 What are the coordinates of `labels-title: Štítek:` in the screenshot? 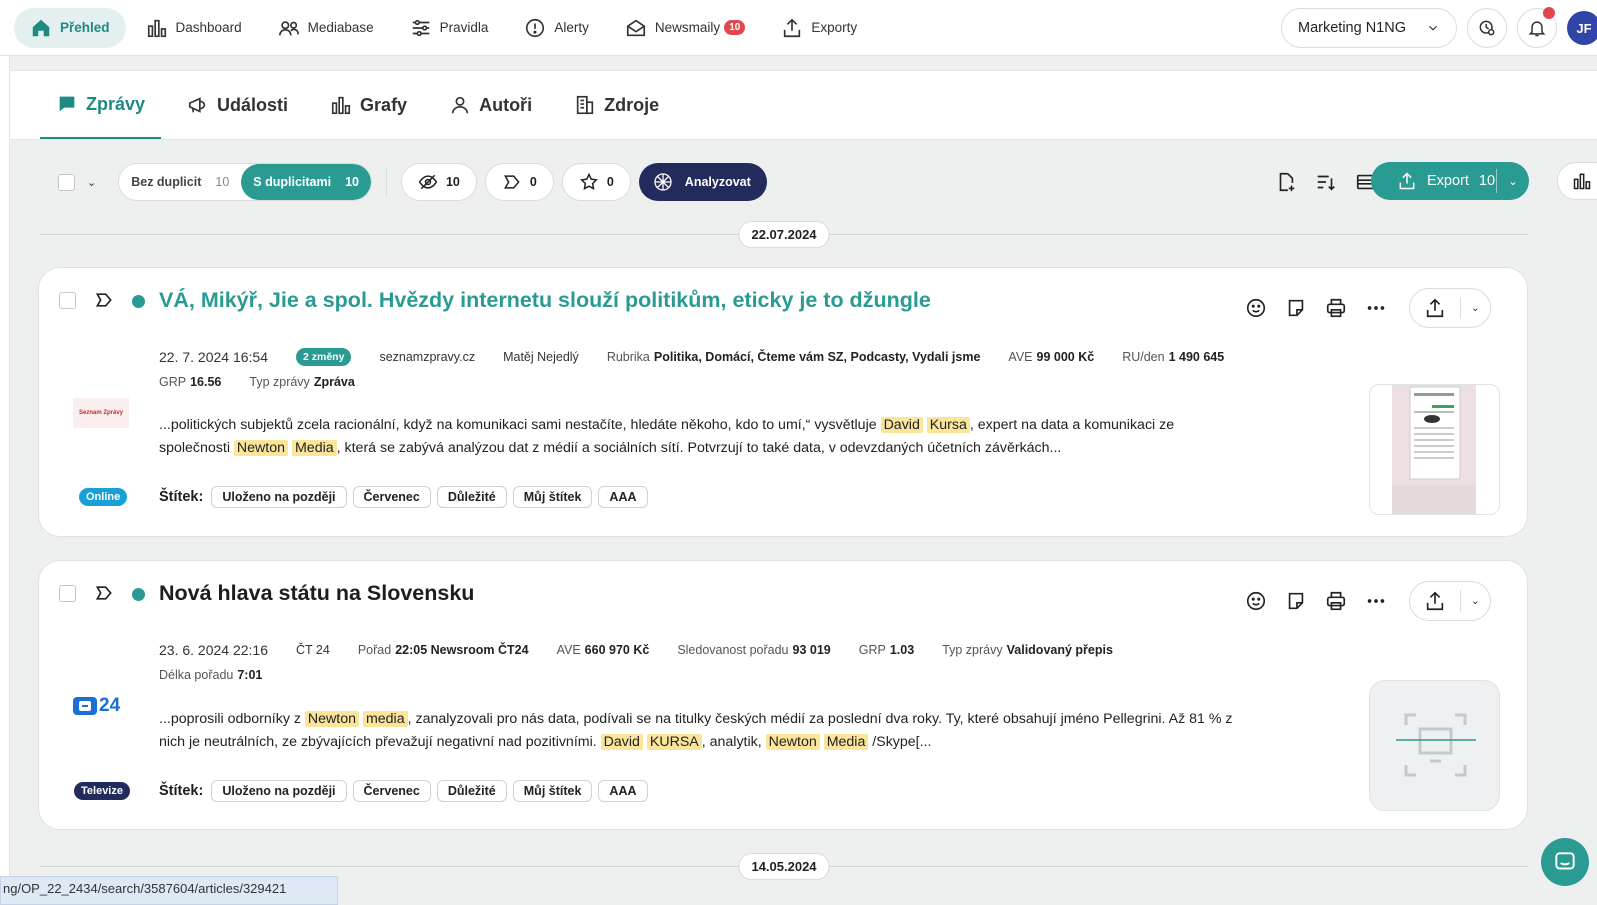 It's located at (181, 497).